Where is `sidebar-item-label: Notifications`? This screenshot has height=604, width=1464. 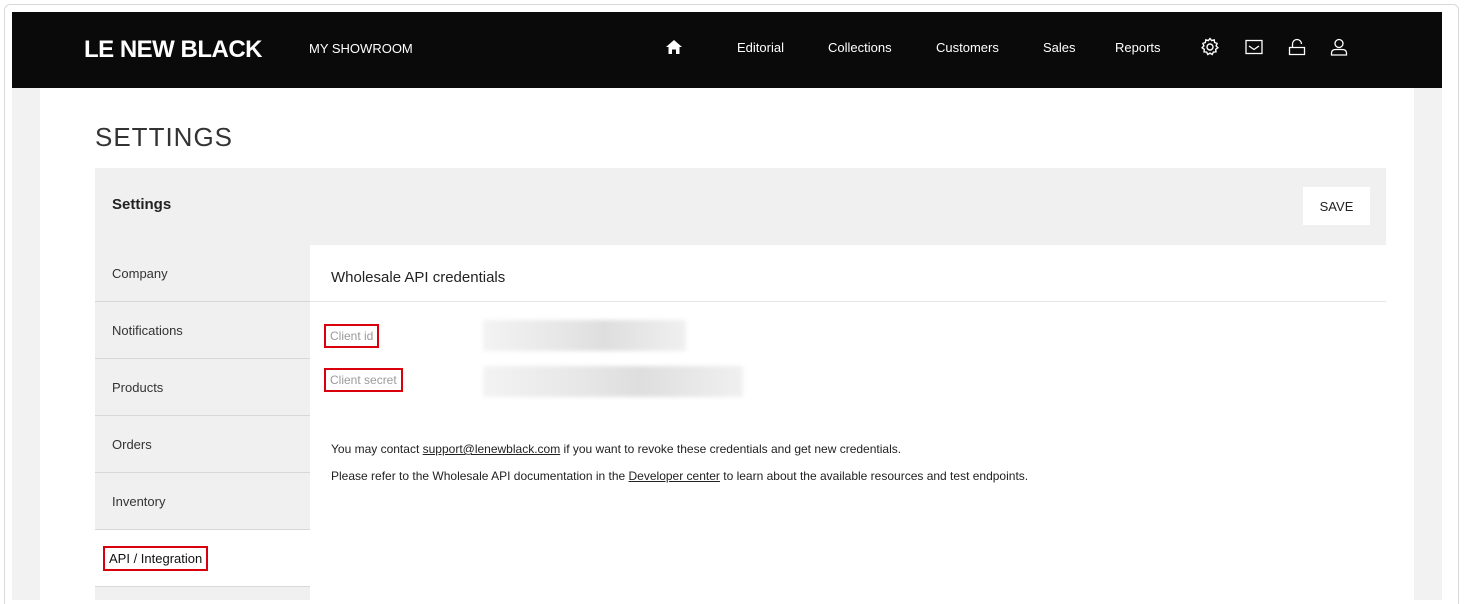 sidebar-item-label: Notifications is located at coordinates (147, 330).